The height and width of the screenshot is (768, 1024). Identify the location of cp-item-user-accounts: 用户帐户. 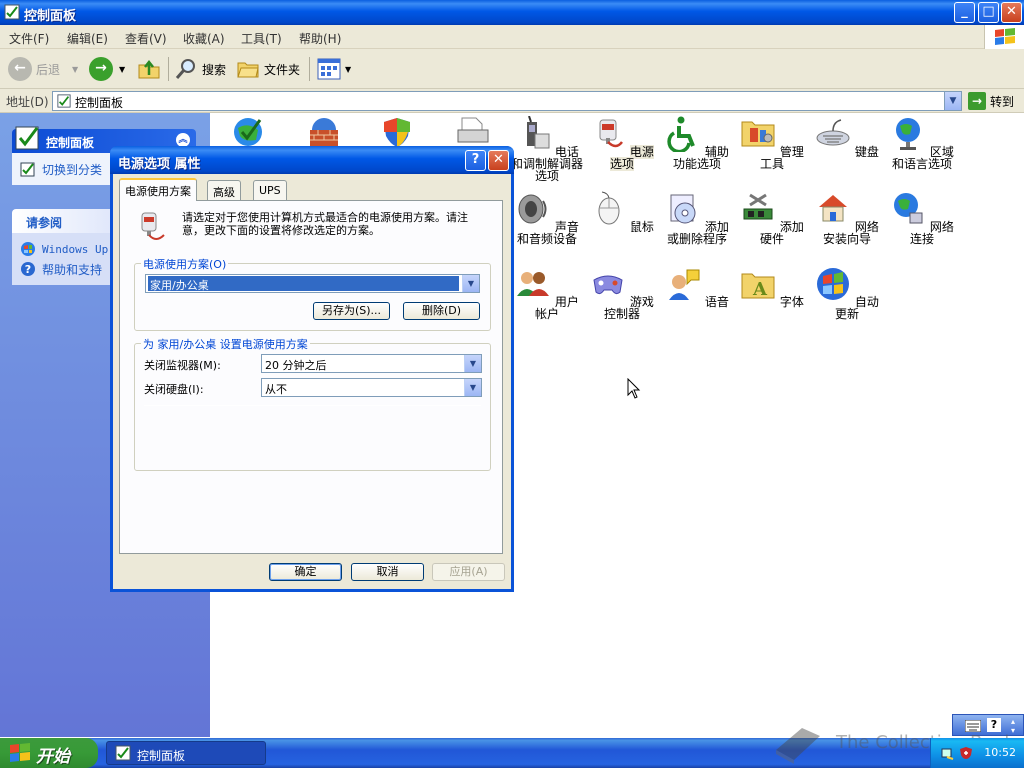
(547, 293).